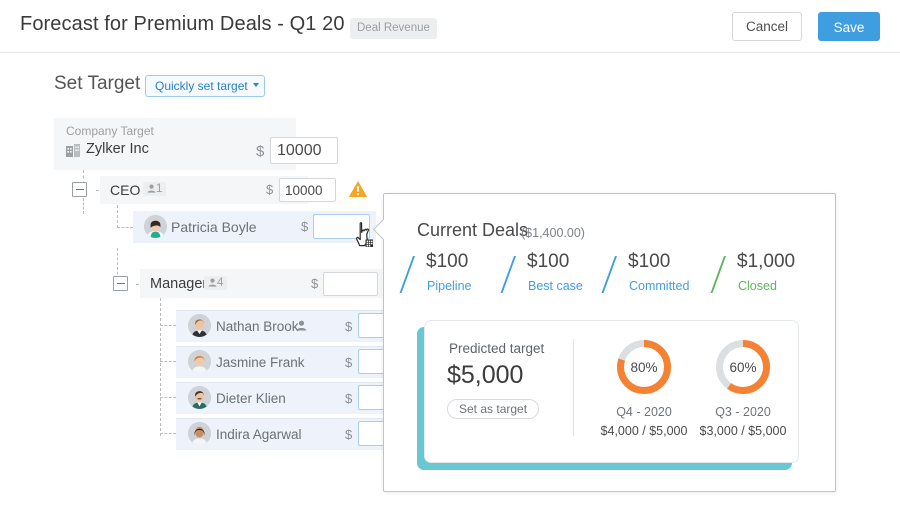 This screenshot has height=514, width=900. I want to click on metric-label: Closed, so click(757, 286).